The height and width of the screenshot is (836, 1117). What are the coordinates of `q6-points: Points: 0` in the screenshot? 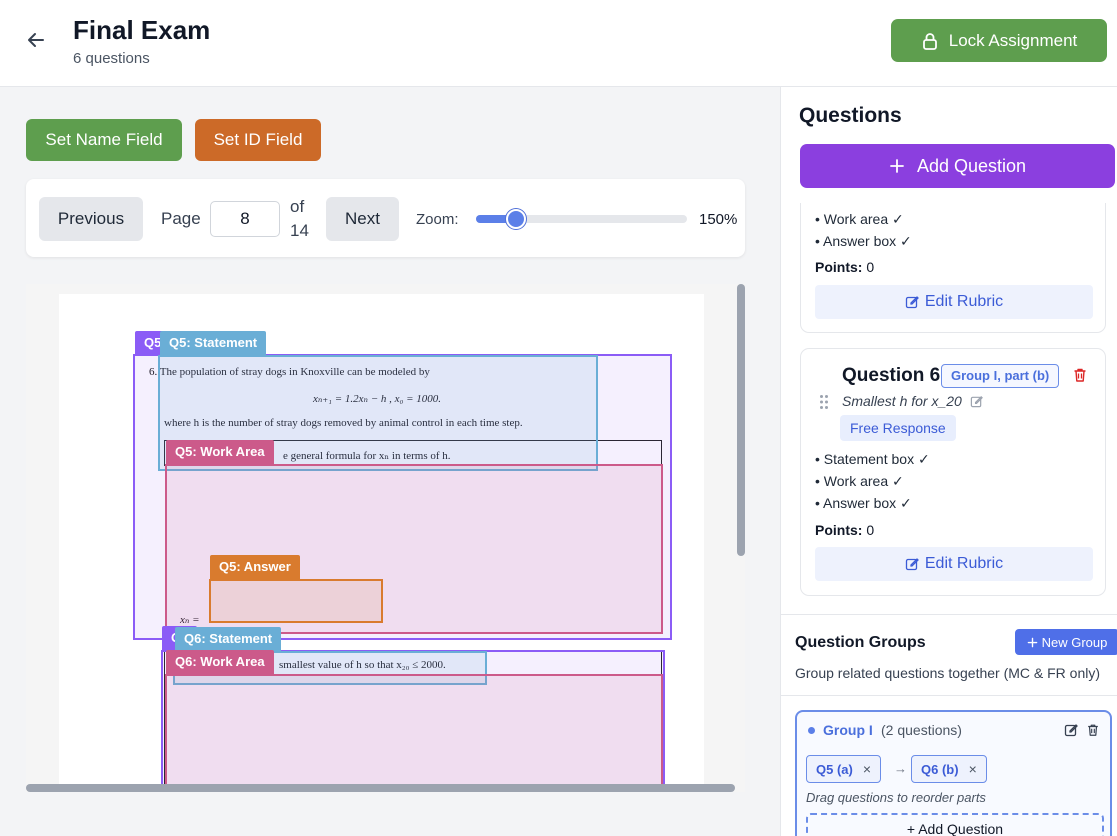 It's located at (844, 530).